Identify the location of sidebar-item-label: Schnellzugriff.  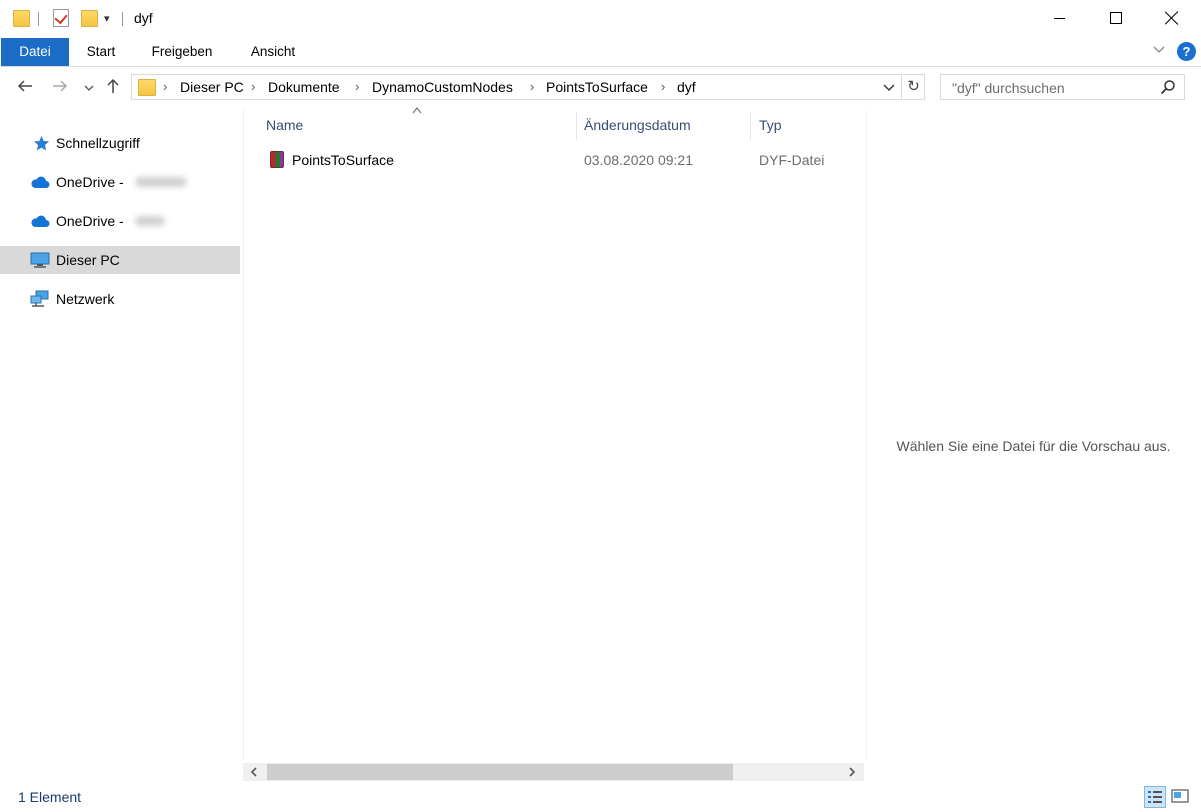
(98, 143).